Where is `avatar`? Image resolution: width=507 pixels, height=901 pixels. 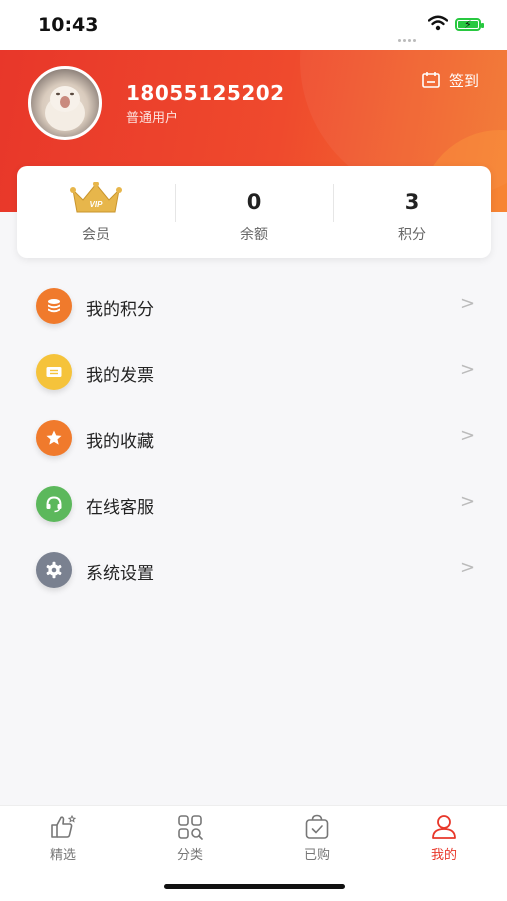
avatar is located at coordinates (65, 103).